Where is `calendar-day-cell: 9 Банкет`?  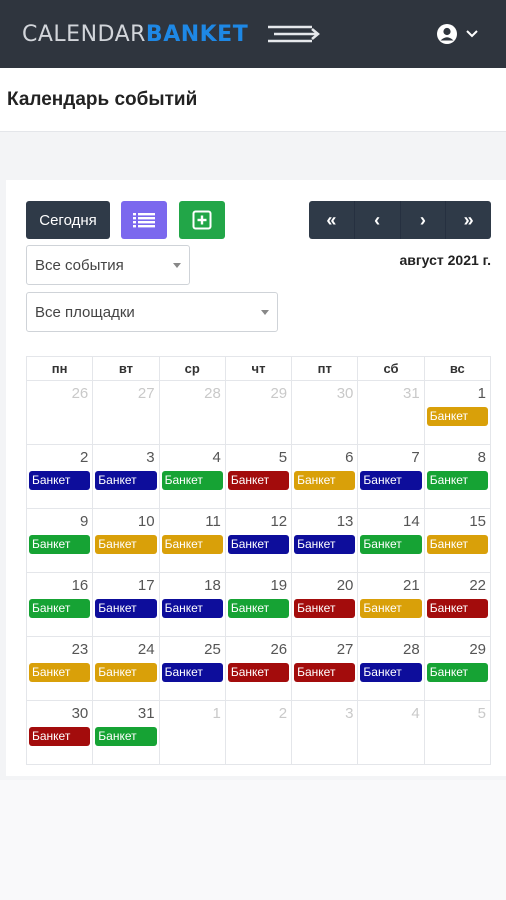
calendar-day-cell: 9 Банкет is located at coordinates (59, 540).